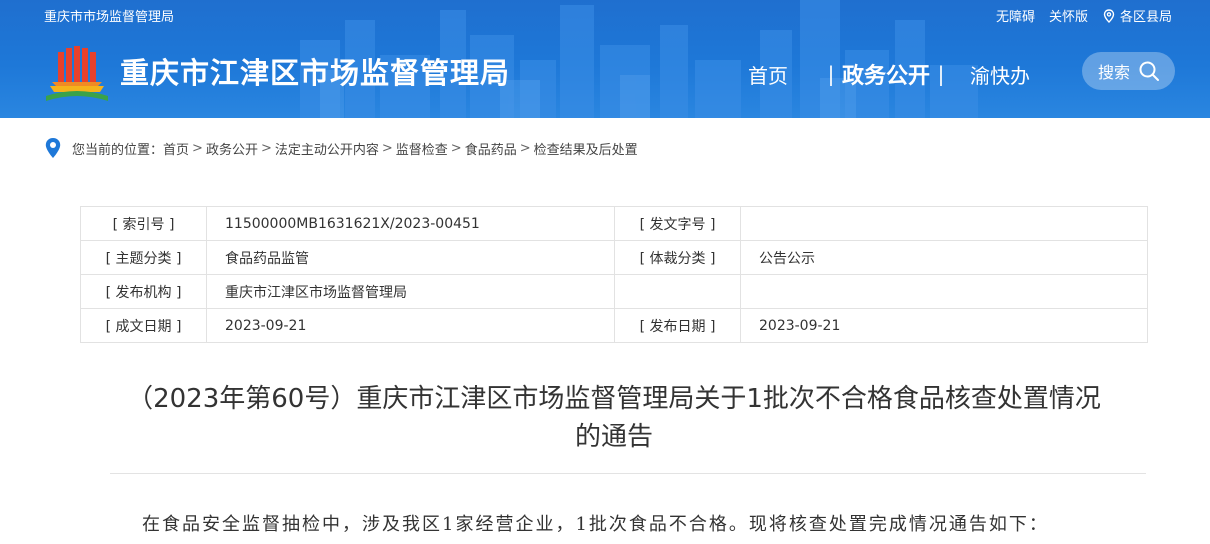 This screenshot has height=544, width=1210. Describe the element at coordinates (677, 257) in the screenshot. I see `genre-category-label: [ 体裁分类 ]` at that location.